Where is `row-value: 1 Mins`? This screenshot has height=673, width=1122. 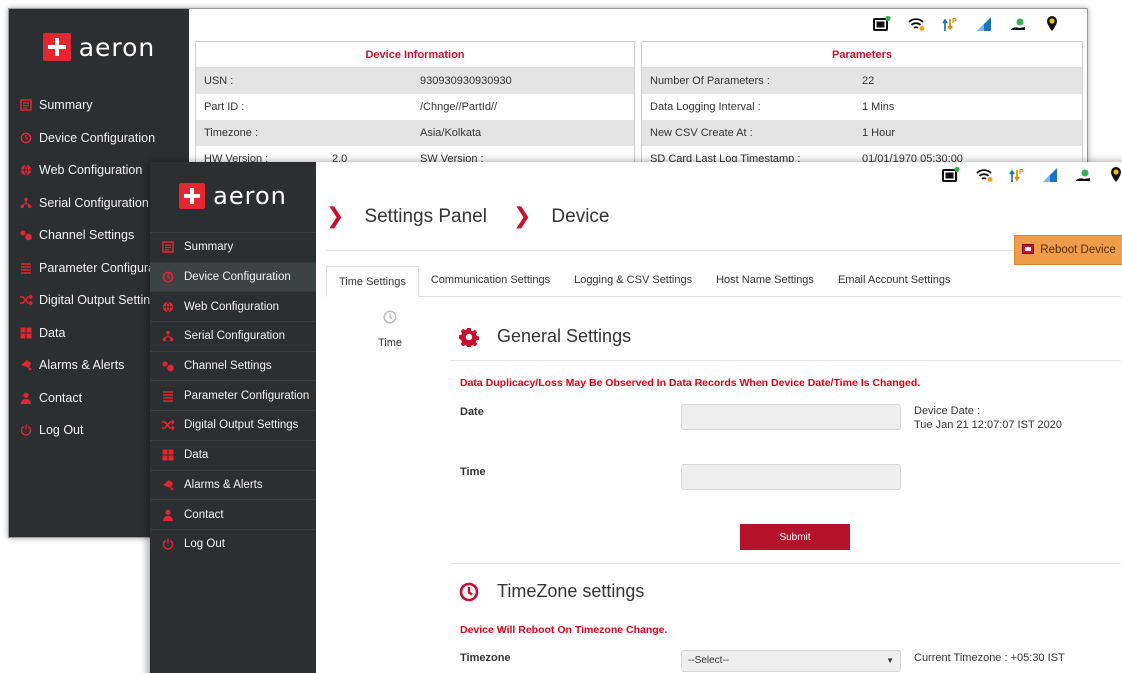 row-value: 1 Mins is located at coordinates (878, 107).